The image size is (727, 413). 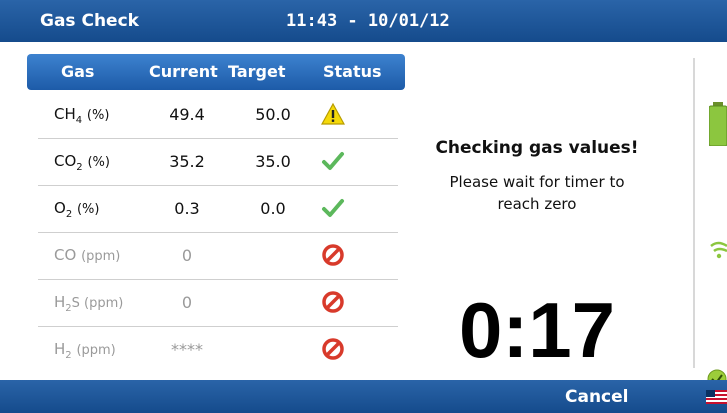 I want to click on bottom-bar: Cancel, so click(x=363, y=396).